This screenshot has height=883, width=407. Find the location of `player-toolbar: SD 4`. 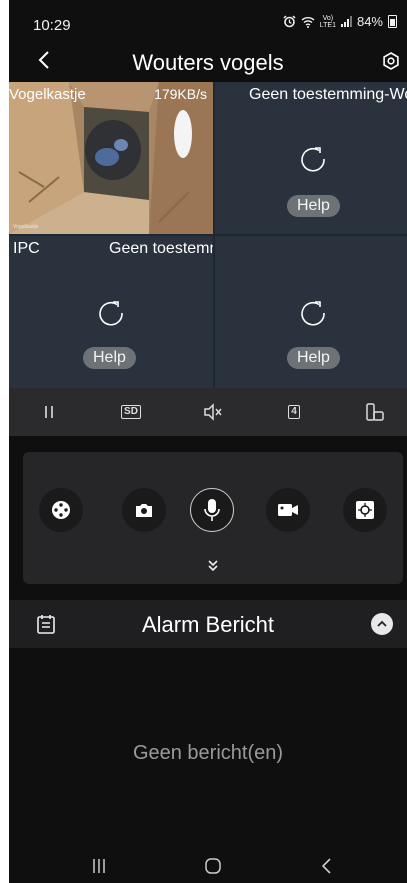

player-toolbar: SD 4 is located at coordinates (208, 412).